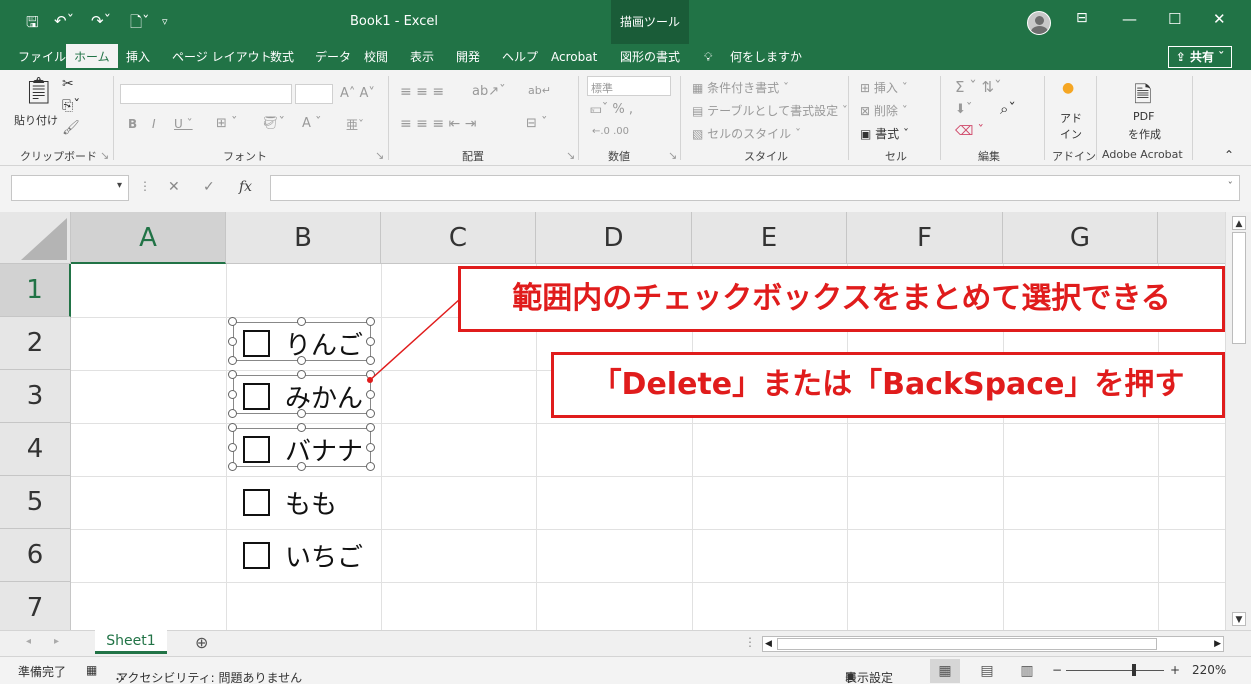 Image resolution: width=1251 pixels, height=684 pixels. What do you see at coordinates (138, 57) in the screenshot?
I see `tab-insert: 挿入` at bounding box center [138, 57].